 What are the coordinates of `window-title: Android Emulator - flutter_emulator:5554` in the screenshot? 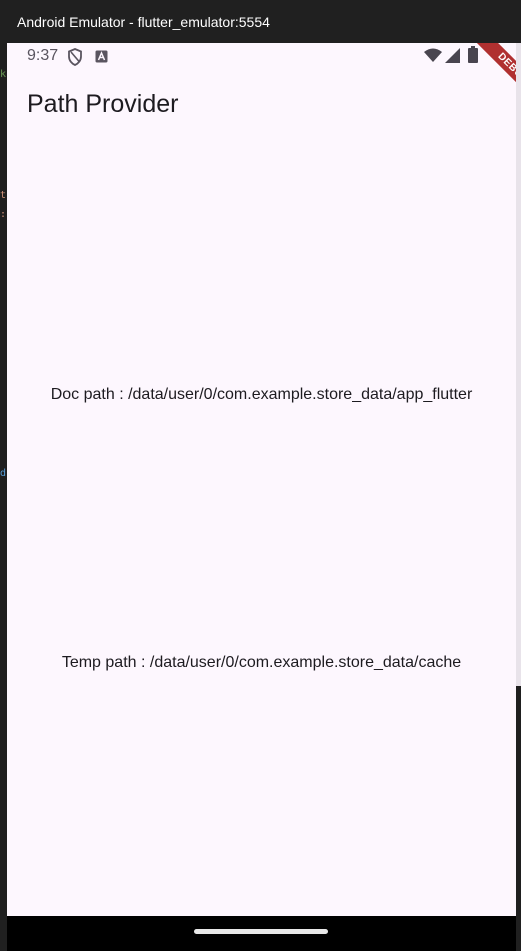 It's located at (143, 21).